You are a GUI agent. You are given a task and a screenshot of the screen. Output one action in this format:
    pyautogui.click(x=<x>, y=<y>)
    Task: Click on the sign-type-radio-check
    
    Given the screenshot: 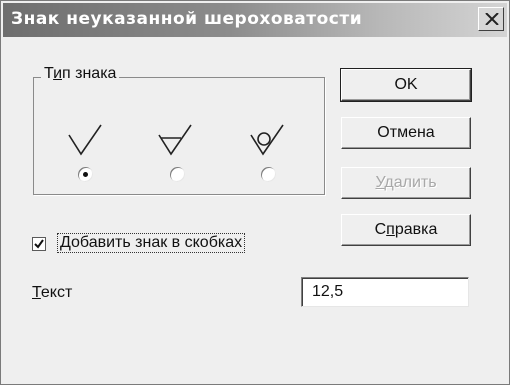 What is the action you would take?
    pyautogui.click(x=85, y=174)
    